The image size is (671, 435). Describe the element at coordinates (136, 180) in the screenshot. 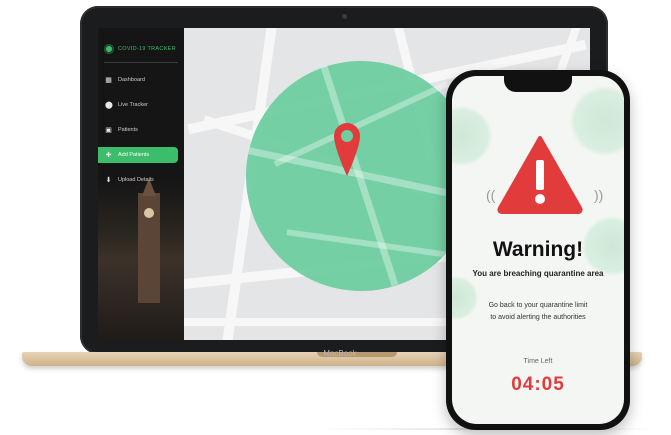

I see `sidebar-item-label: Upload Details` at that location.